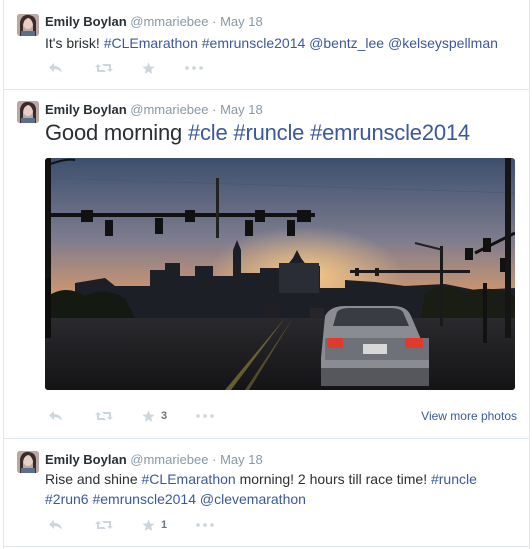 This screenshot has width=532, height=549. Describe the element at coordinates (469, 416) in the screenshot. I see `view-more-photos-link: View more photos` at that location.